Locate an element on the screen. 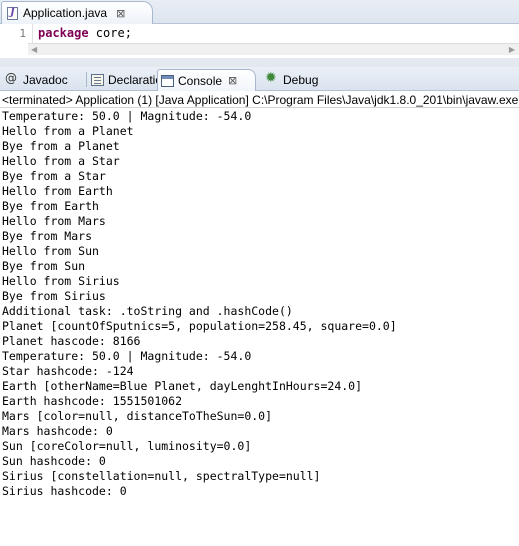 This screenshot has height=546, width=519. console-line: Bye from a Star is located at coordinates (54, 176).